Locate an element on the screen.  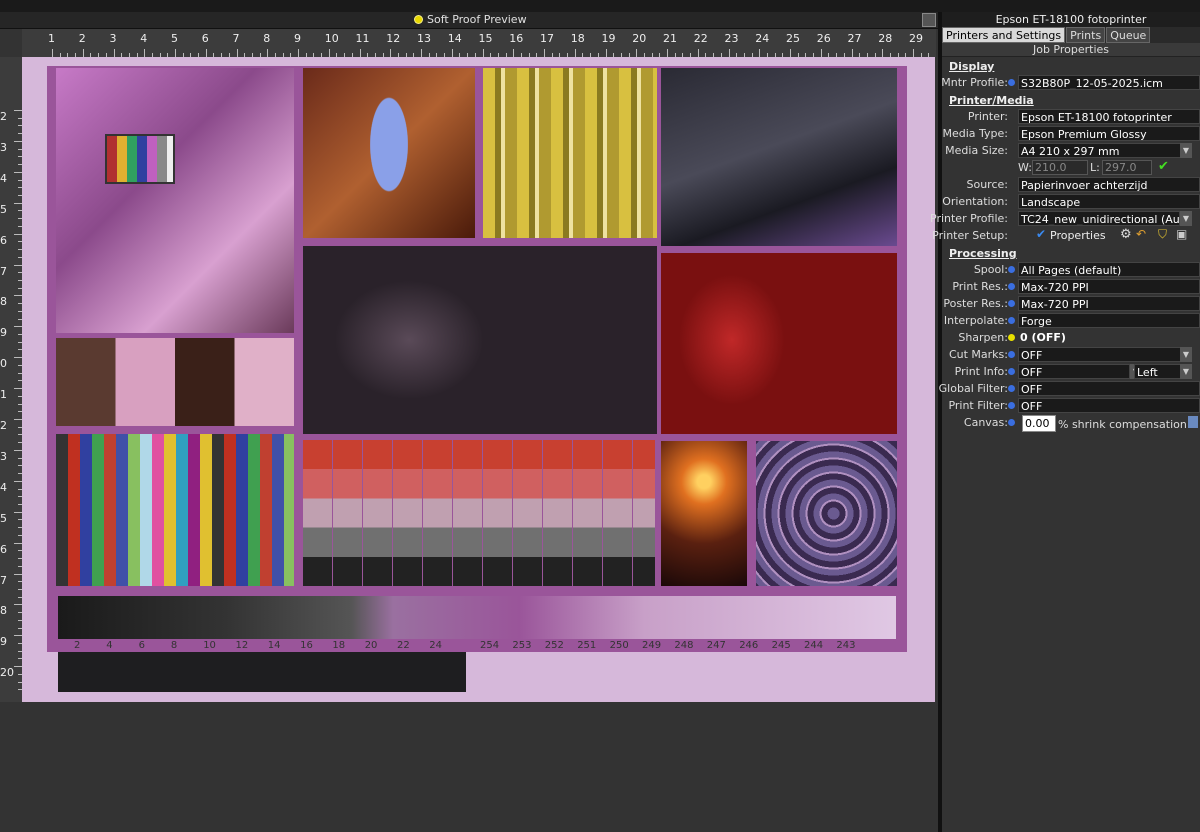
printer-icon: ▣ is located at coordinates (1181, 234).